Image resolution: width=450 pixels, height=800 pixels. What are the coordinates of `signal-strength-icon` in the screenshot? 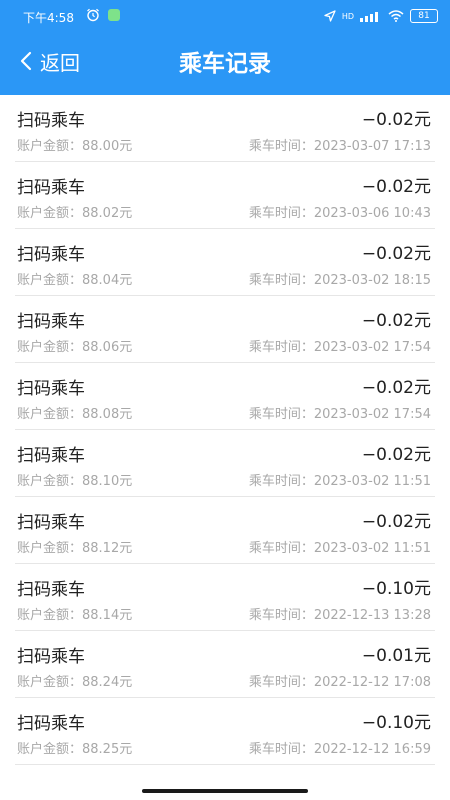 It's located at (369, 17).